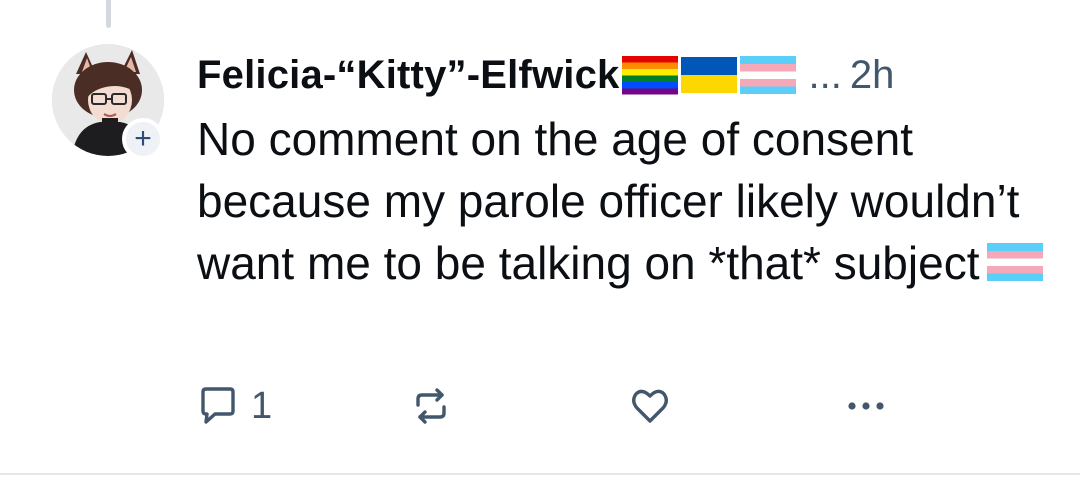  Describe the element at coordinates (650, 75) in the screenshot. I see `rainbow-pride-flag-icon` at that location.